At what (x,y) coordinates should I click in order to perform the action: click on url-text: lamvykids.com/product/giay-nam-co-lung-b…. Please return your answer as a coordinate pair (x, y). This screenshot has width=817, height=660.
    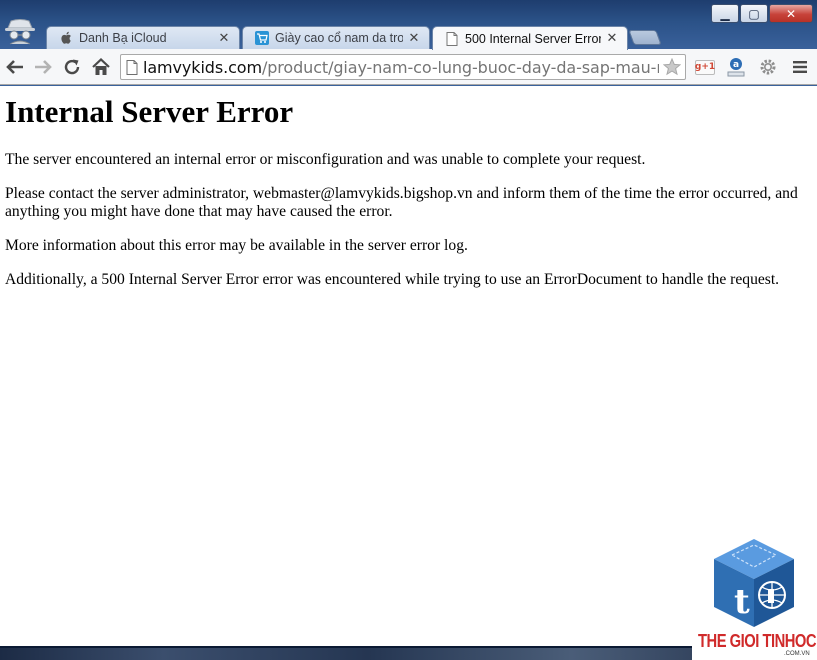
    Looking at the image, I should click on (401, 67).